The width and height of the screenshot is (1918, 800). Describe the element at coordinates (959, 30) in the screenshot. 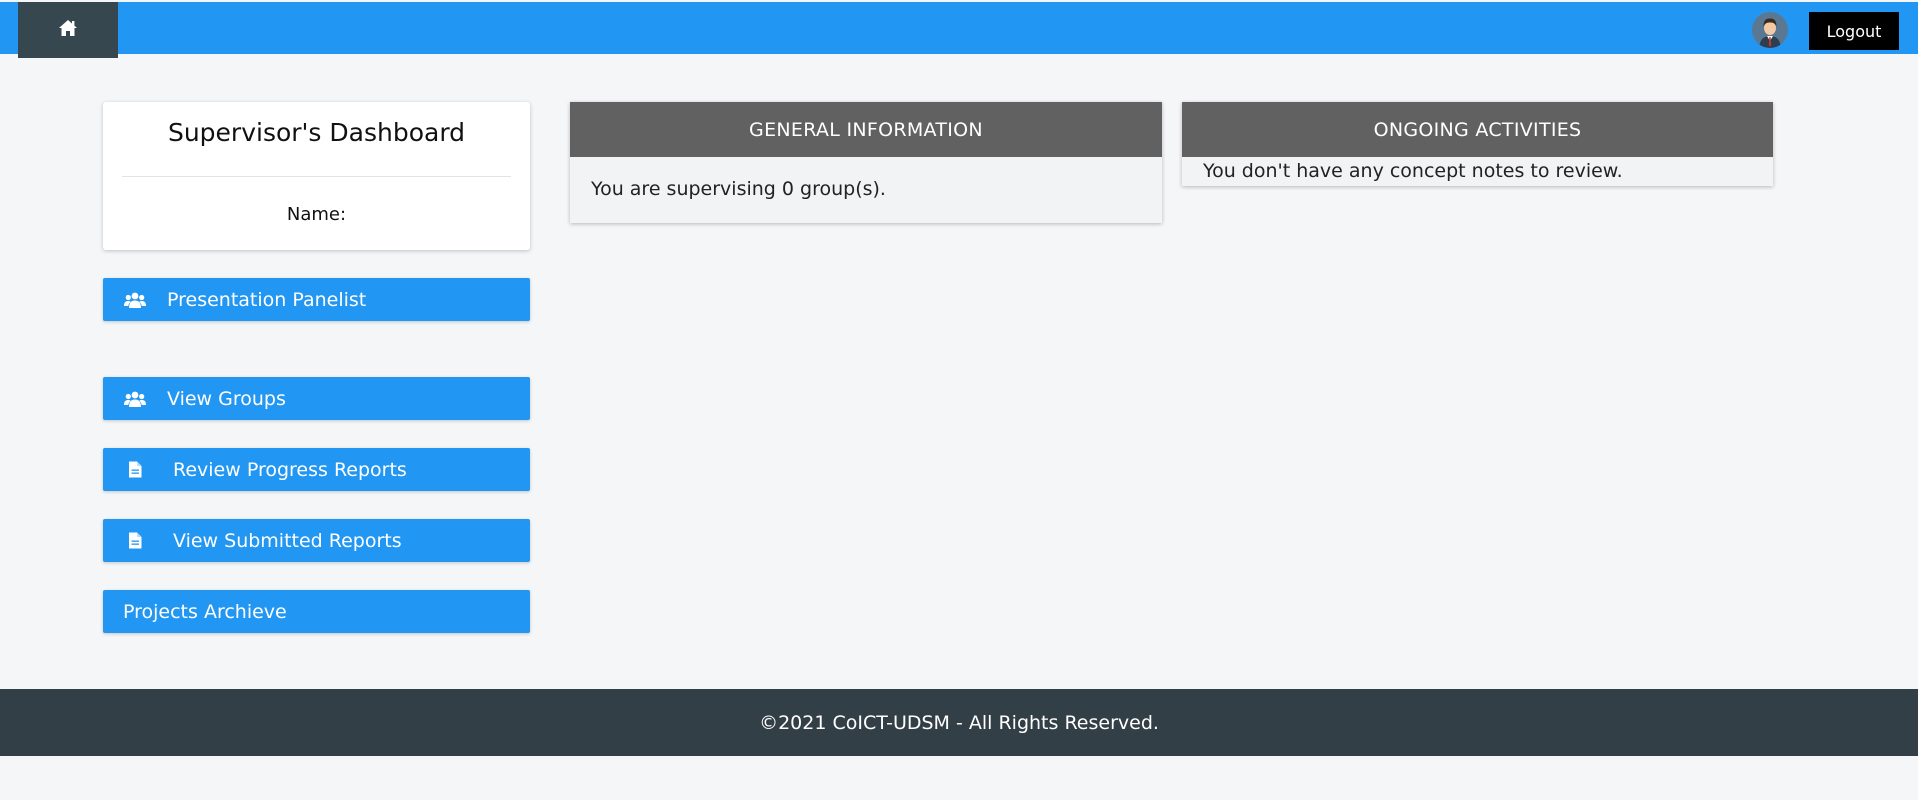

I see `top-navbar: Logout` at that location.